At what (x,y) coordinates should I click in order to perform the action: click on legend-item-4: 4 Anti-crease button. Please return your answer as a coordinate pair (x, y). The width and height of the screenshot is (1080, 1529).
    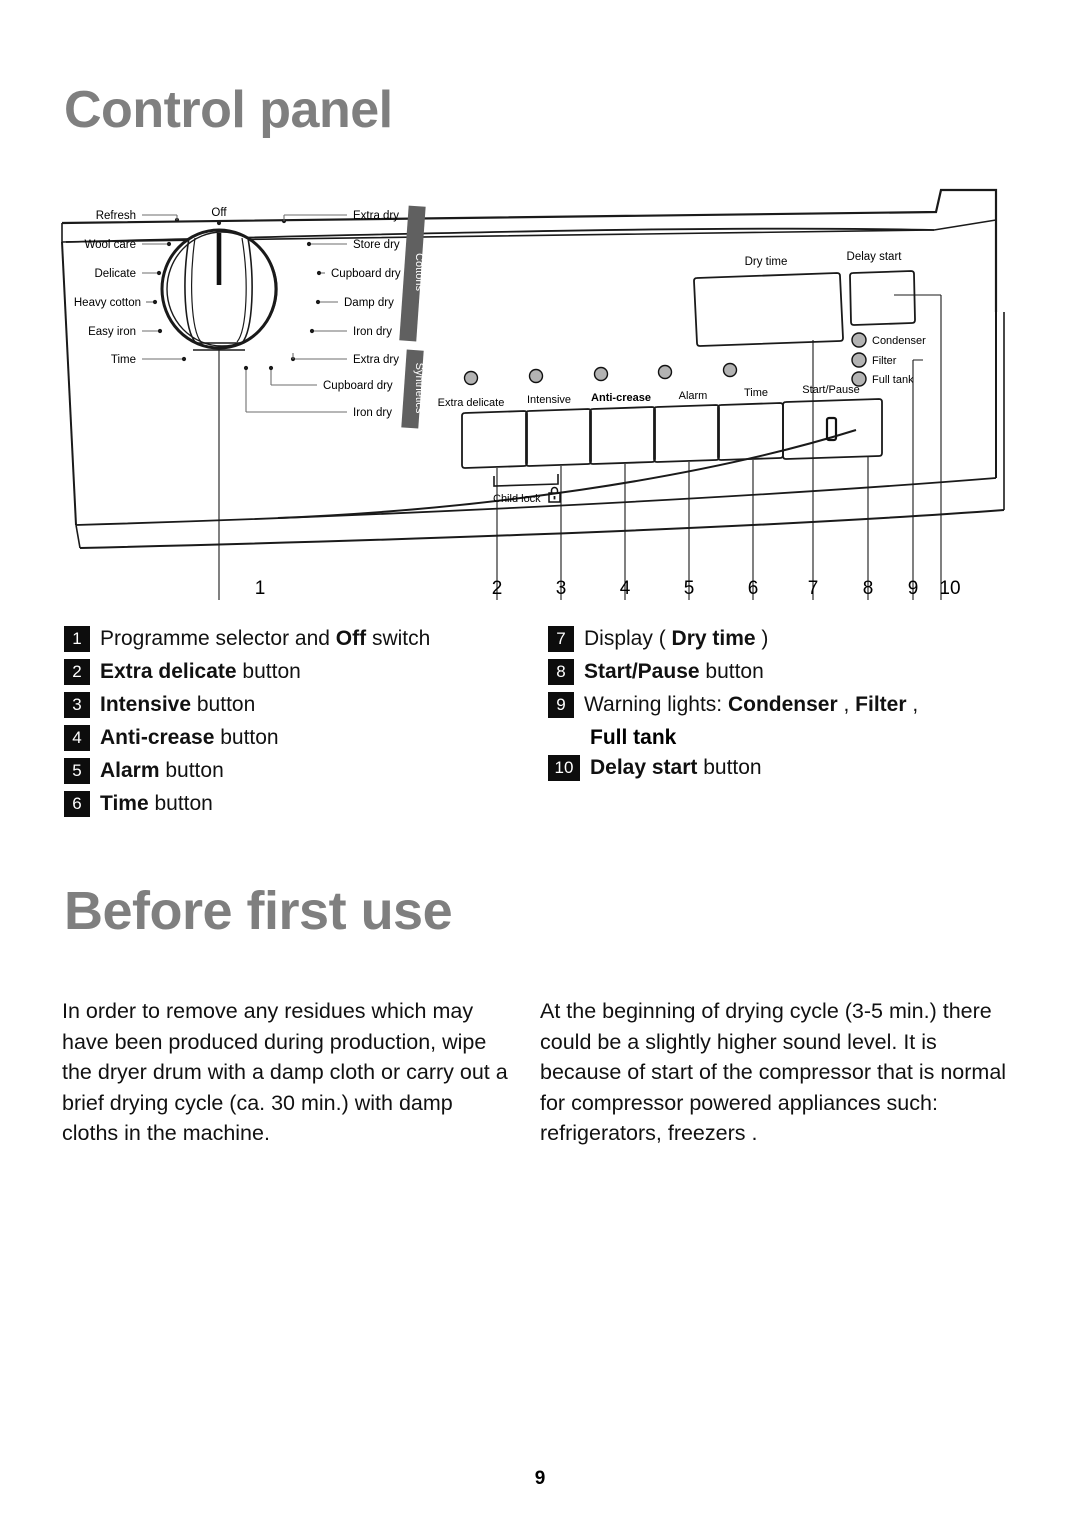
    Looking at the image, I should click on (299, 738).